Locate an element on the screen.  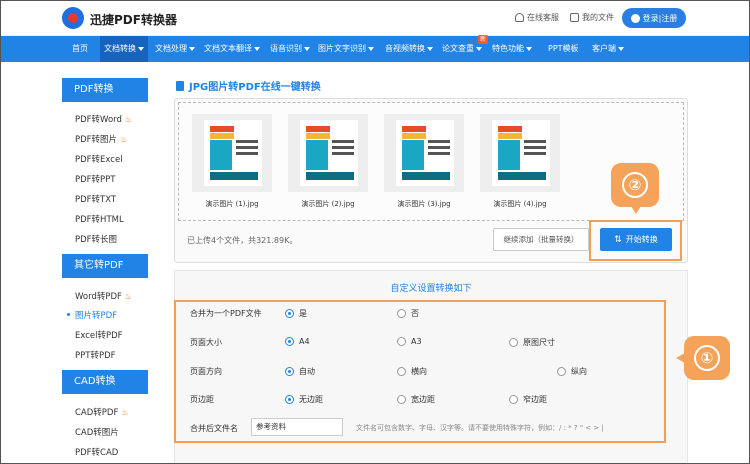
nav-translate: 文档文本翻译 is located at coordinates (232, 49).